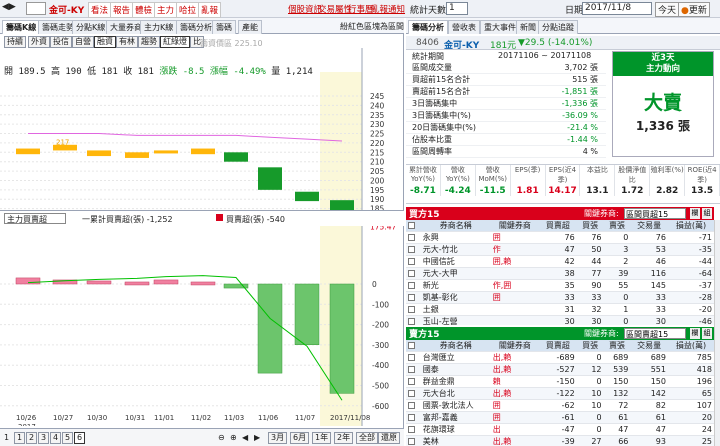 This screenshot has height=446, width=720. What do you see at coordinates (560, 309) in the screenshot?
I see `table-row: 土銀 31 32 1 33 -20` at bounding box center [560, 309].